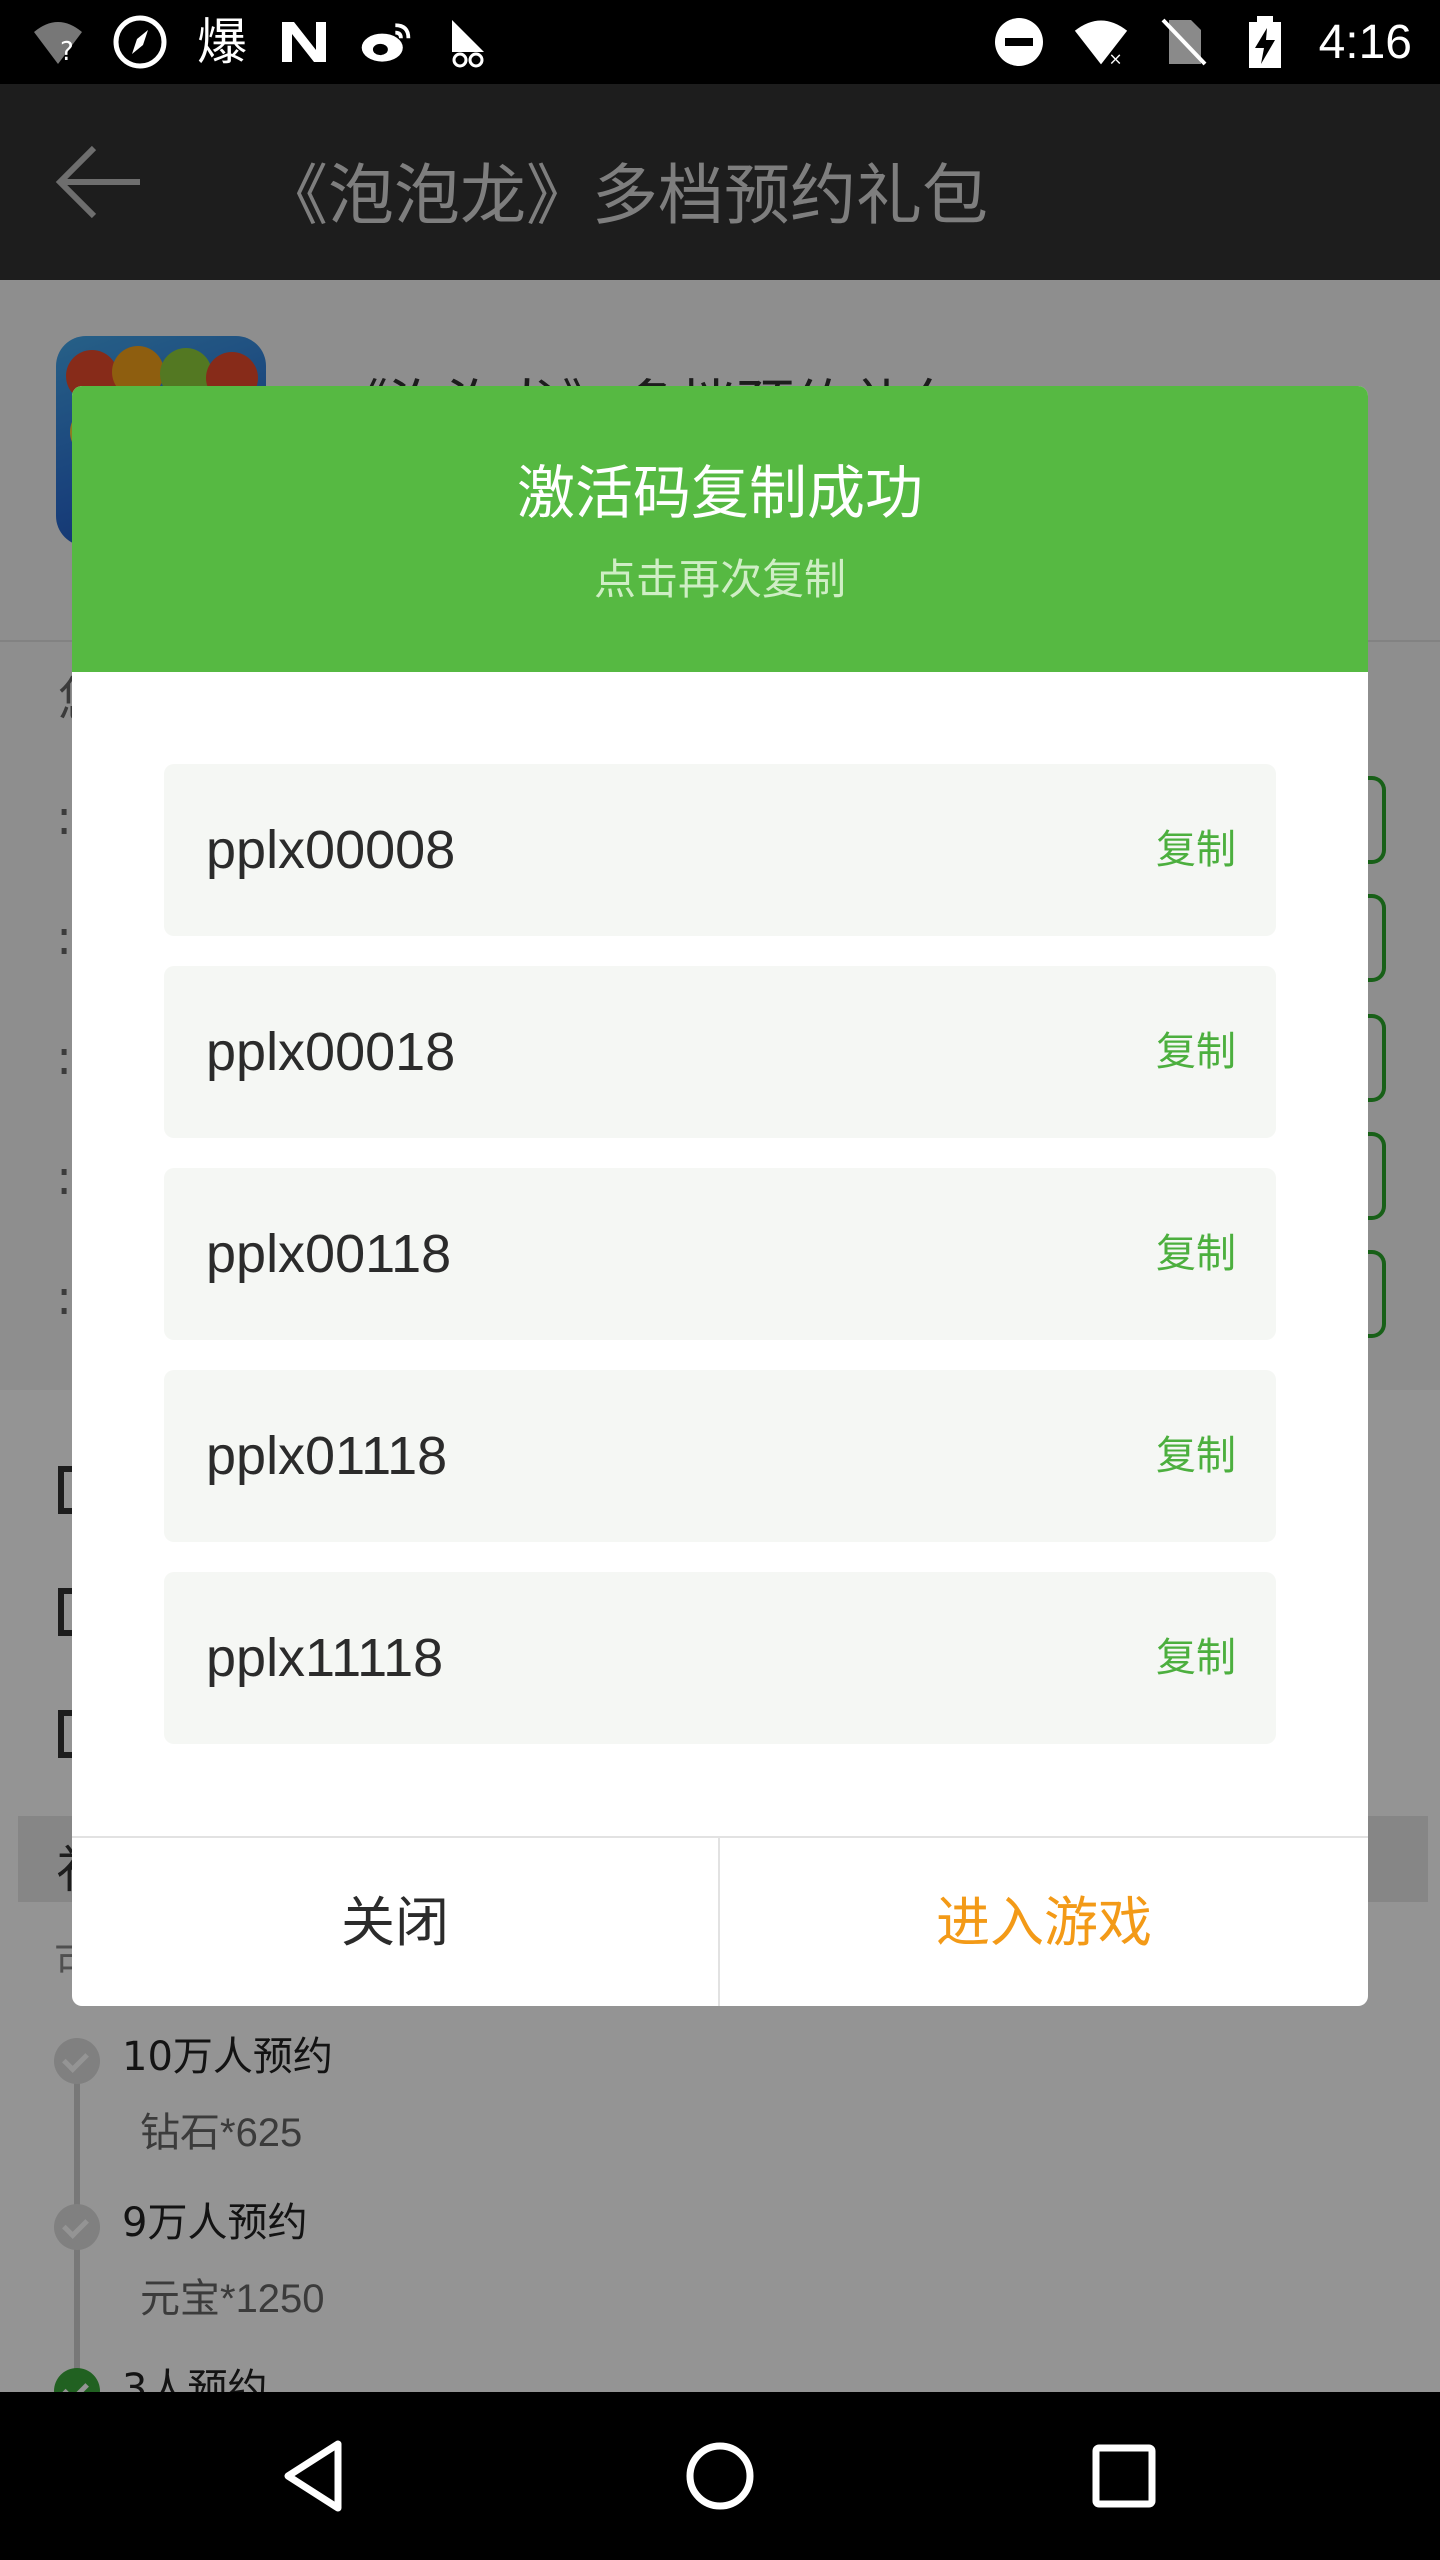 Image resolution: width=1440 pixels, height=2560 pixels. Describe the element at coordinates (720, 850) in the screenshot. I see `code-row: pplx00008 复制` at that location.